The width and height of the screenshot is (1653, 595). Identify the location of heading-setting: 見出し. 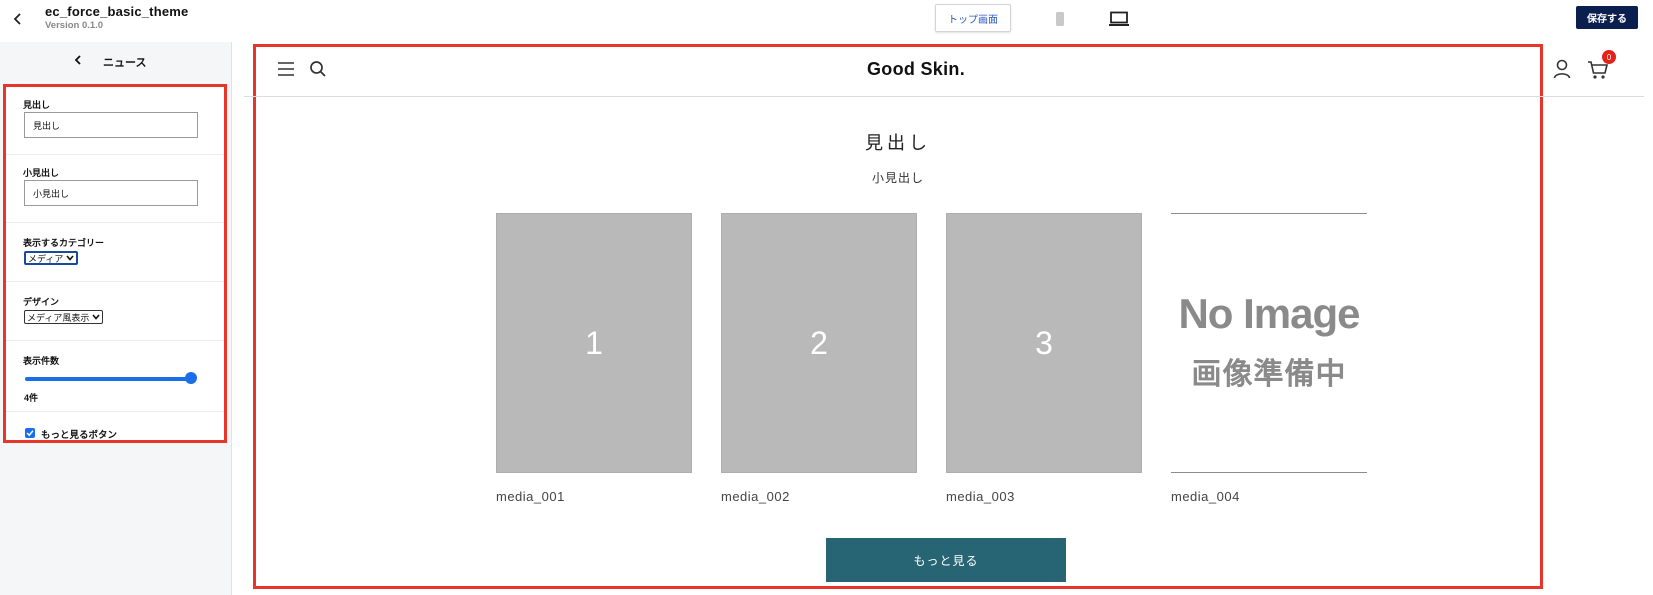
(115, 121).